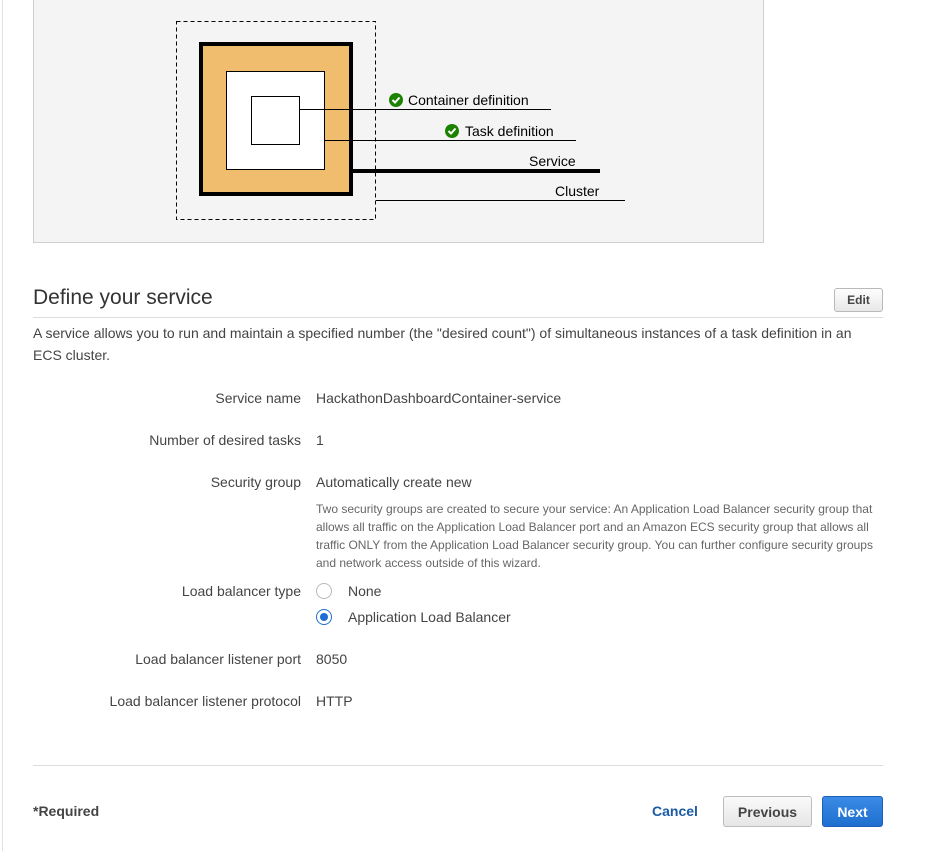 The width and height of the screenshot is (927, 851). I want to click on service-name-label: Service name, so click(258, 398).